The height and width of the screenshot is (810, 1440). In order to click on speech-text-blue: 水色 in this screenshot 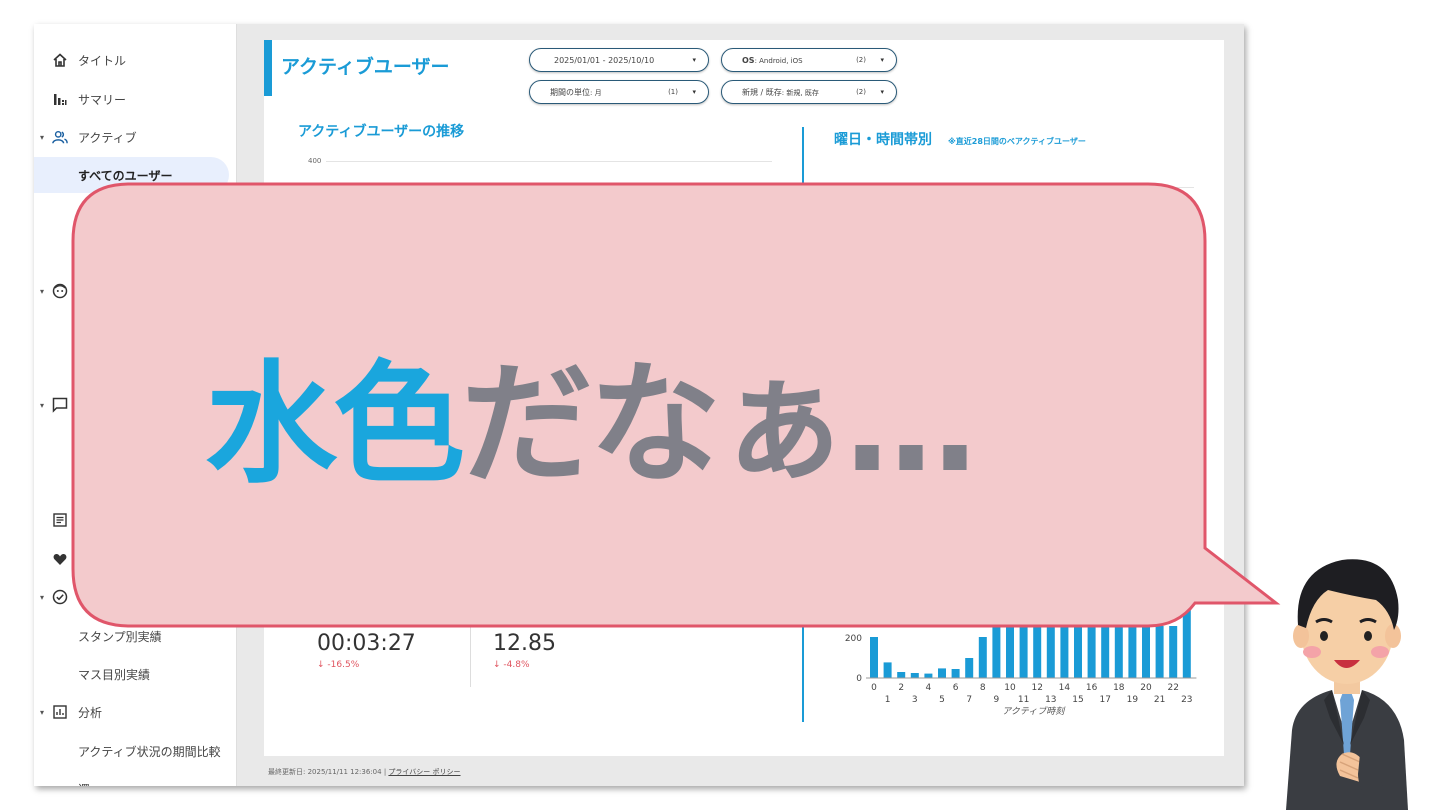, I will do `click(335, 425)`.